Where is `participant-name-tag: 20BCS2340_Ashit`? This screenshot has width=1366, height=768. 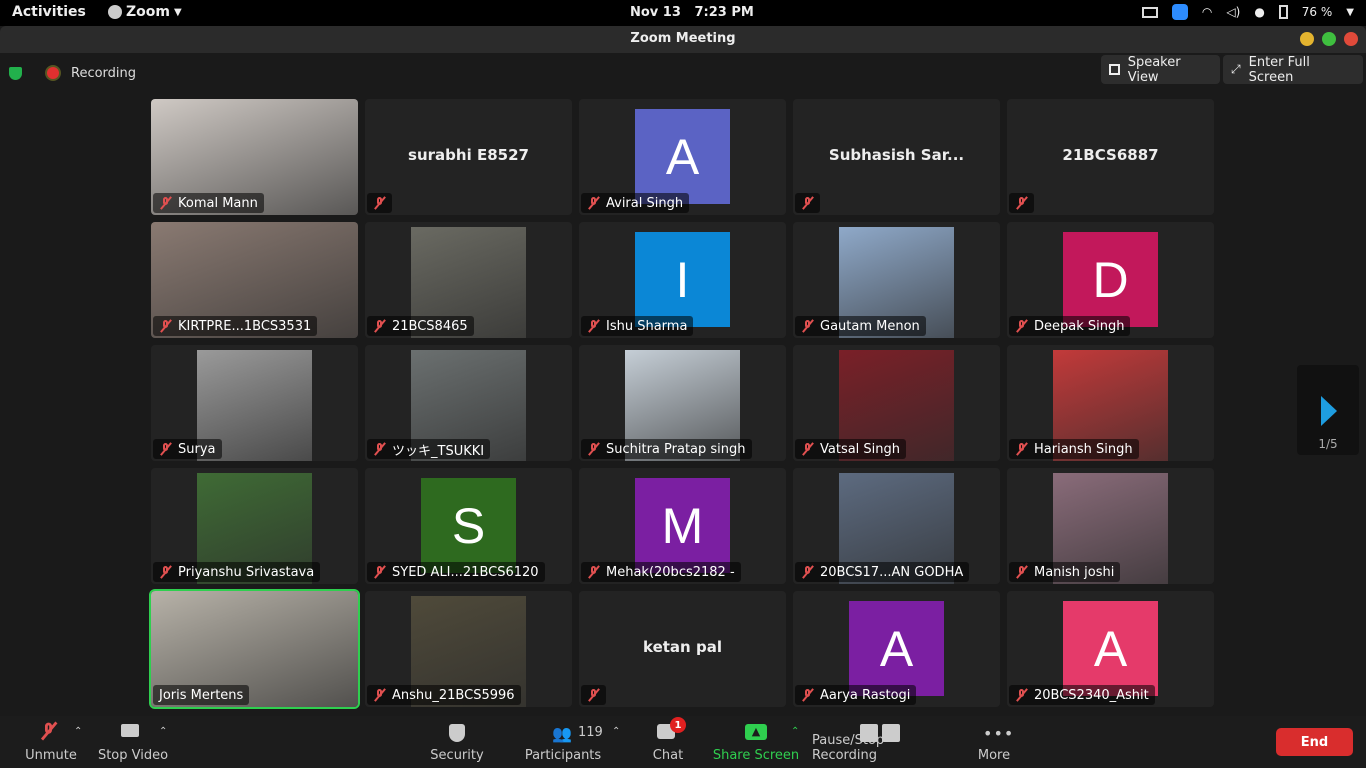 participant-name-tag: 20BCS2340_Ashit is located at coordinates (1082, 695).